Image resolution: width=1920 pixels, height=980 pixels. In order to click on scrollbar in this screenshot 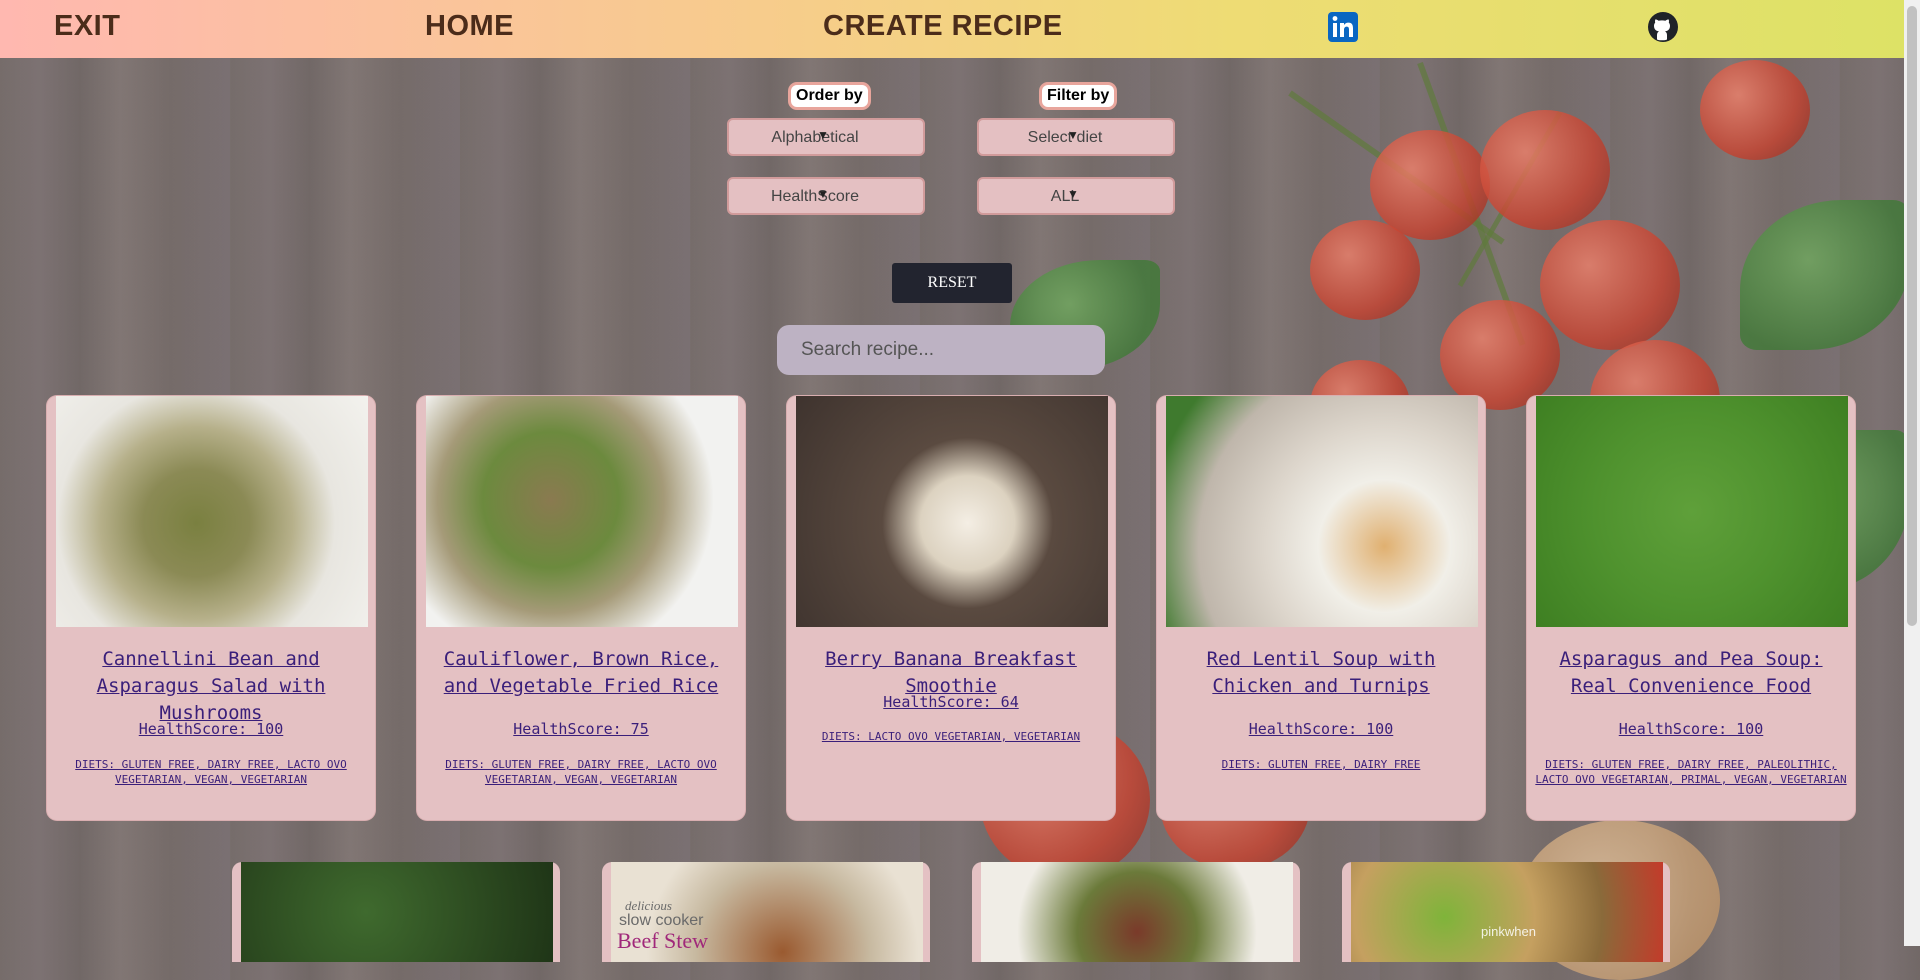, I will do `click(1912, 473)`.